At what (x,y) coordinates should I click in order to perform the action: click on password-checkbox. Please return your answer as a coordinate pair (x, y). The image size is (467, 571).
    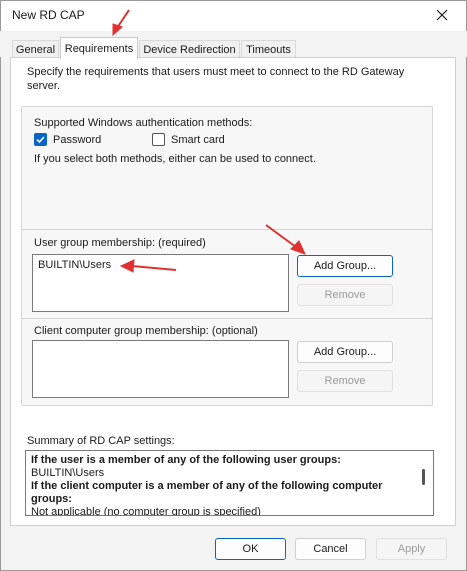
    Looking at the image, I should click on (40, 139).